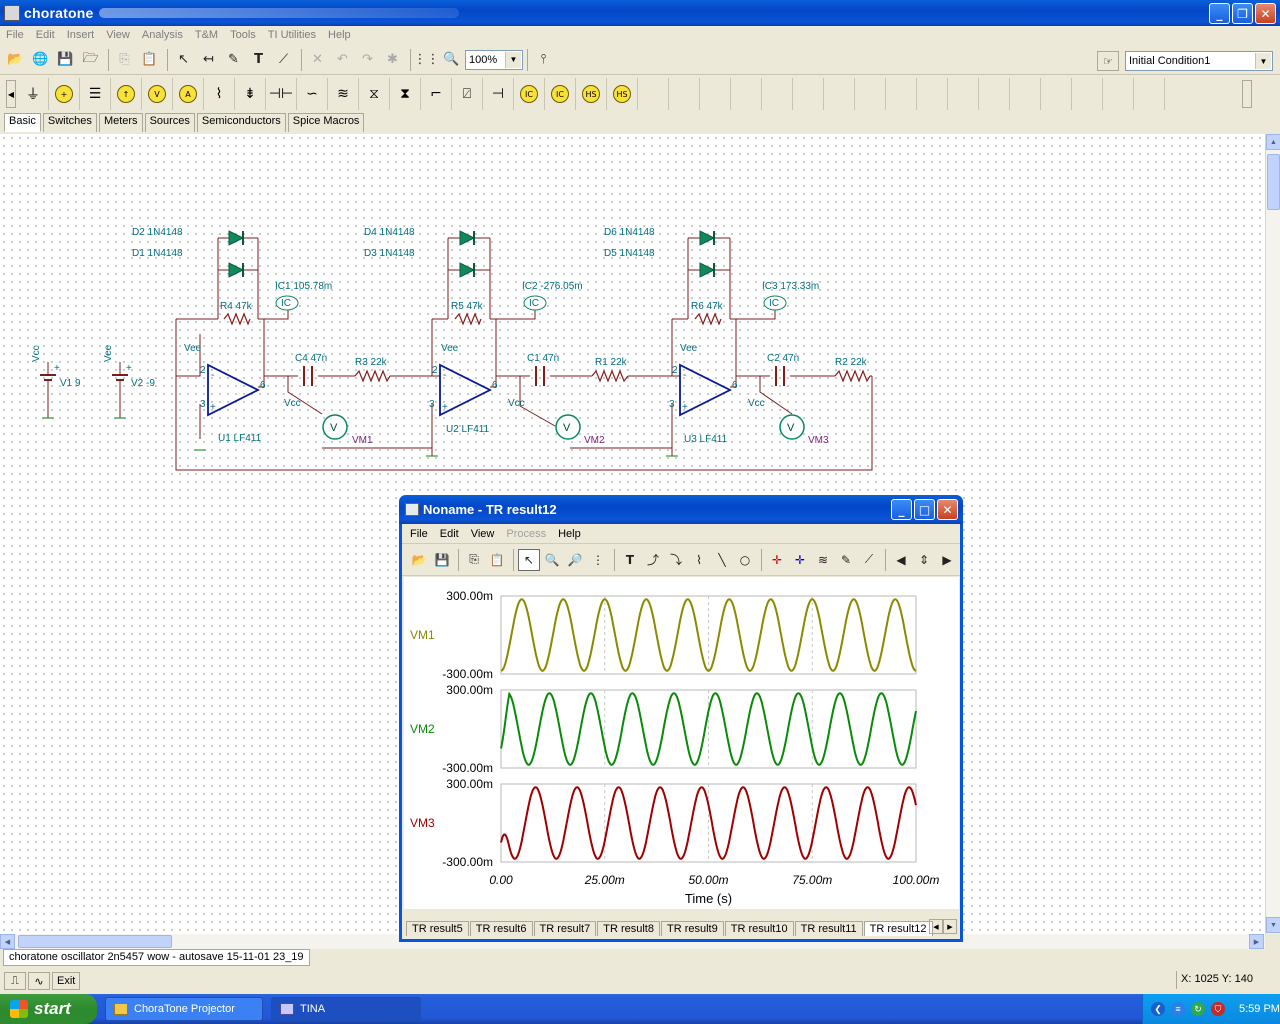 This screenshot has height=1024, width=1280. Describe the element at coordinates (66, 981) in the screenshot. I see `exit-button: Exit` at that location.